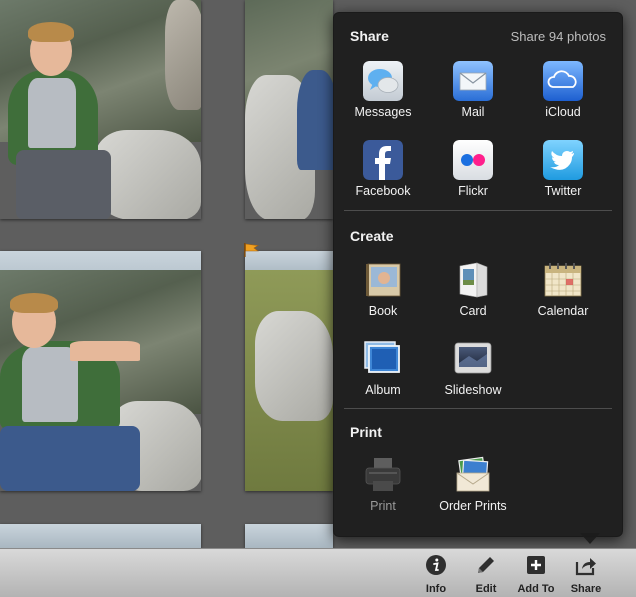  I want to click on create-slideshow-button: Slideshow, so click(473, 368).